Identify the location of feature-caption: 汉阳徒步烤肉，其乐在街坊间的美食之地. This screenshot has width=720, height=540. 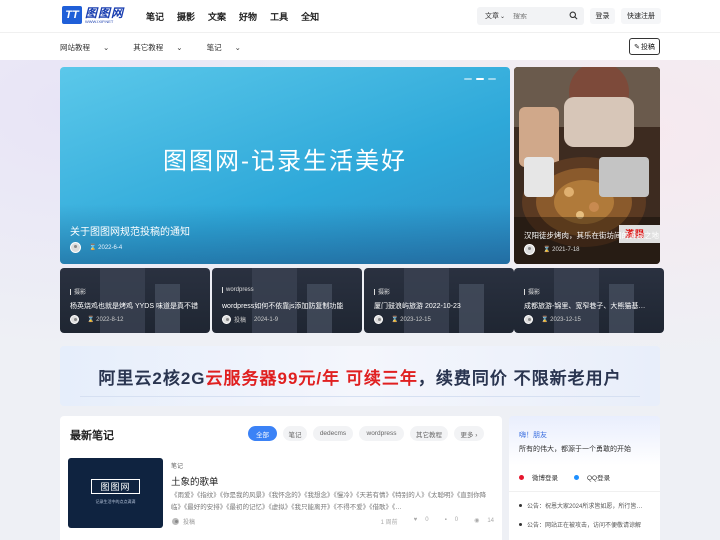
(591, 235).